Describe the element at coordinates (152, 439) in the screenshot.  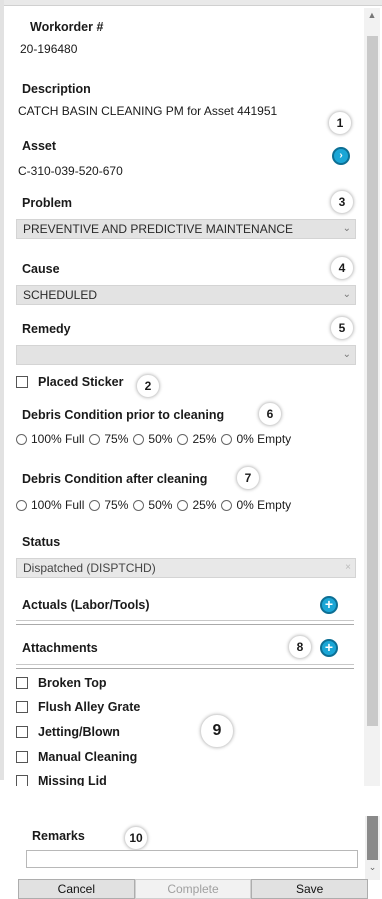
I see `debris-prior-option-50: 50%` at that location.